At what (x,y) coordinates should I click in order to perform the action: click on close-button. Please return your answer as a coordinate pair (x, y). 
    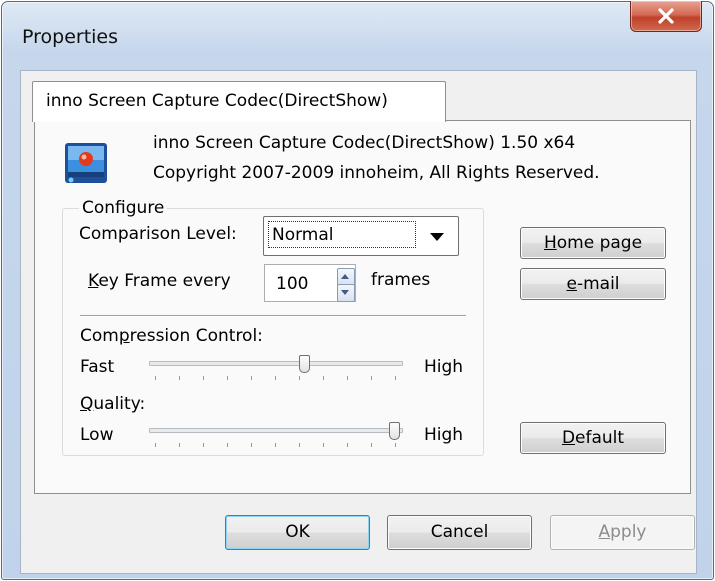
    Looking at the image, I should click on (666, 16).